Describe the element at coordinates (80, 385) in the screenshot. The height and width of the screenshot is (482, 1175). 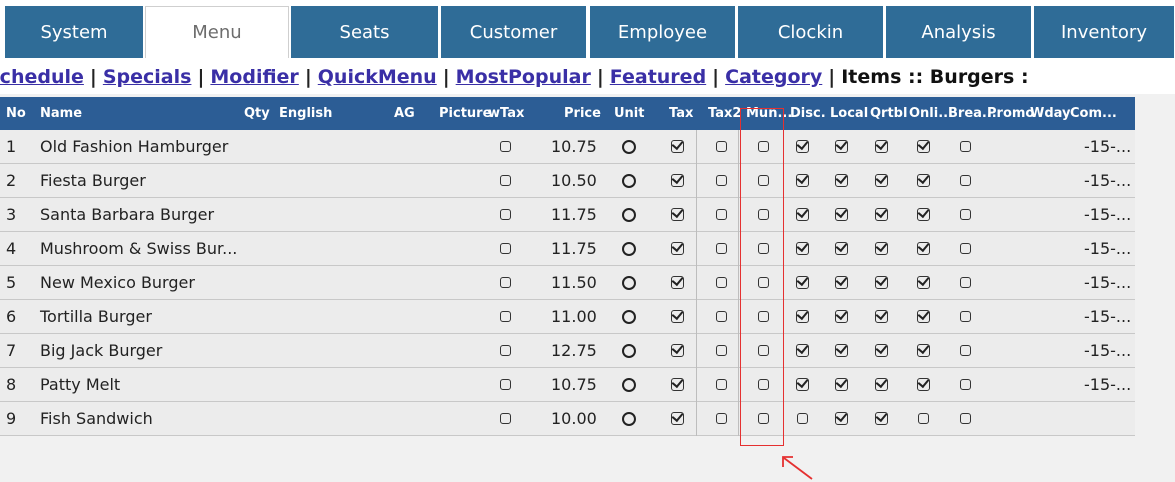
I see `item-name: Patty Melt` at that location.